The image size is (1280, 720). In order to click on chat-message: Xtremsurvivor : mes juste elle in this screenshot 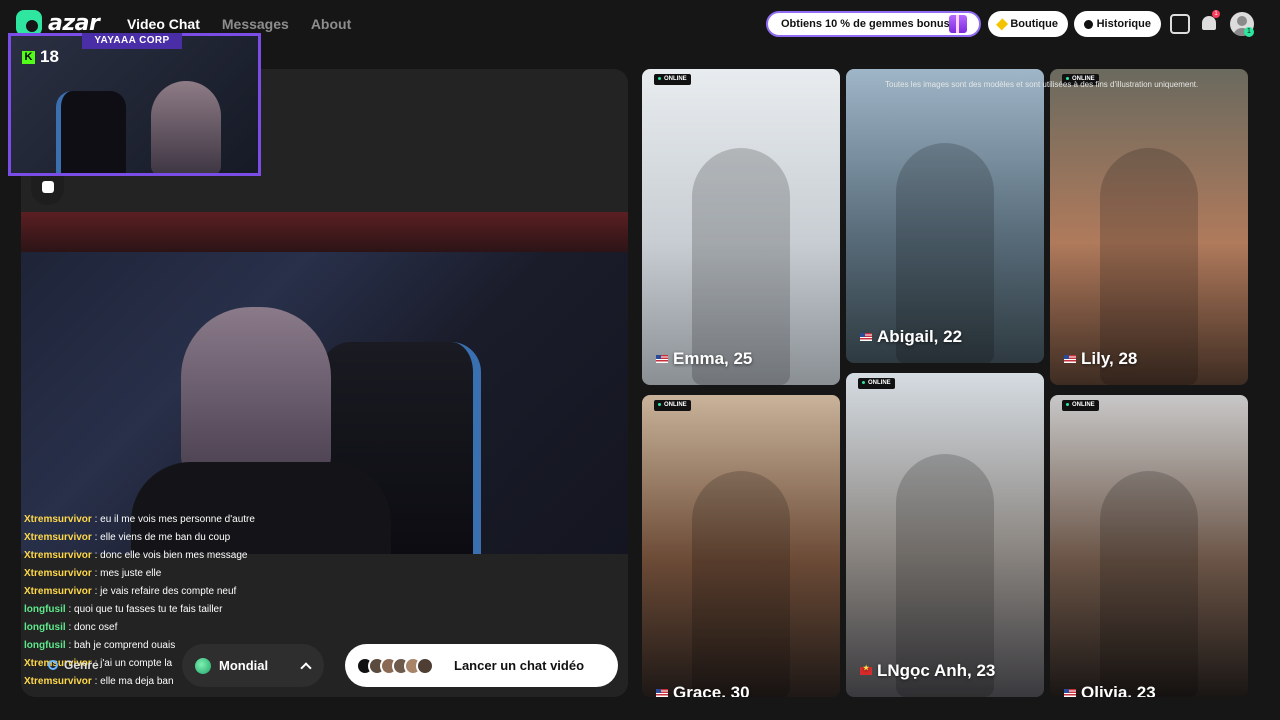, I will do `click(174, 574)`.